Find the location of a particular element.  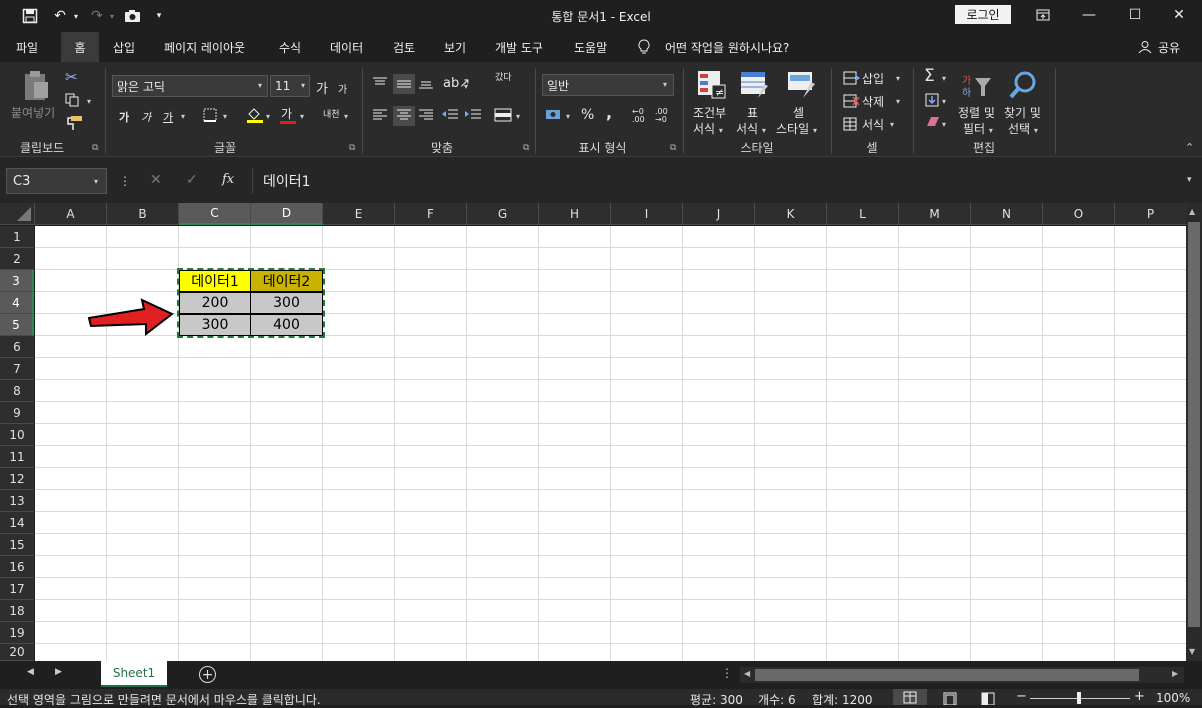

row-header-5: 5 is located at coordinates (17, 325).